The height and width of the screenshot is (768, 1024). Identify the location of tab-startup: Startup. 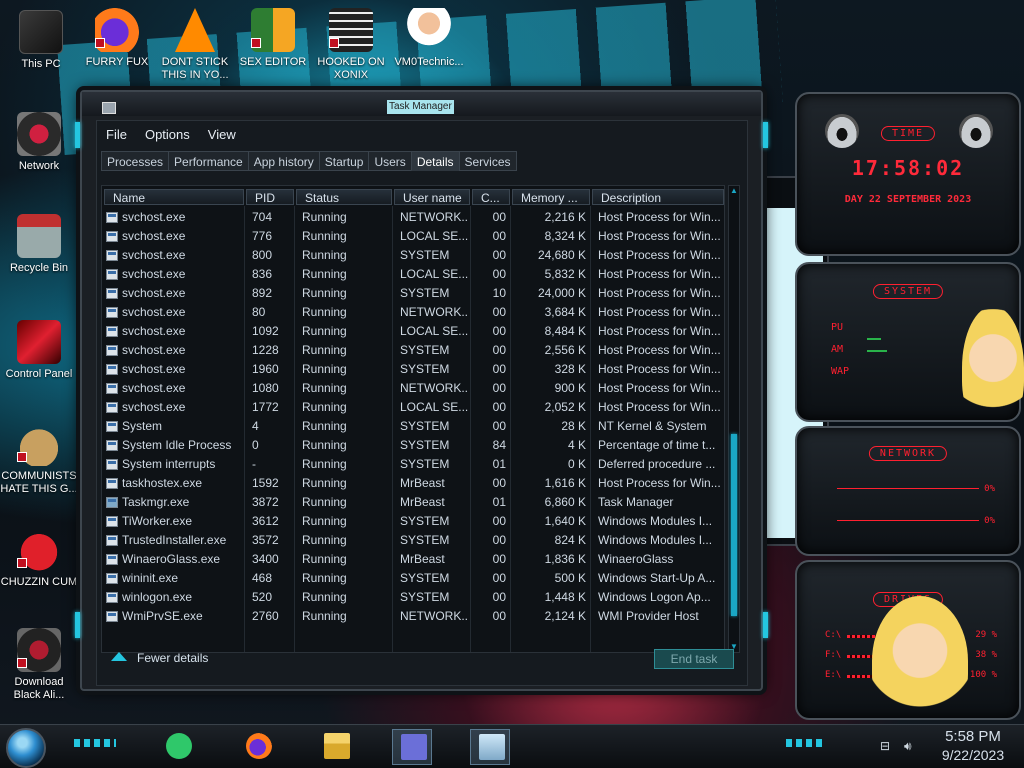
(343, 161).